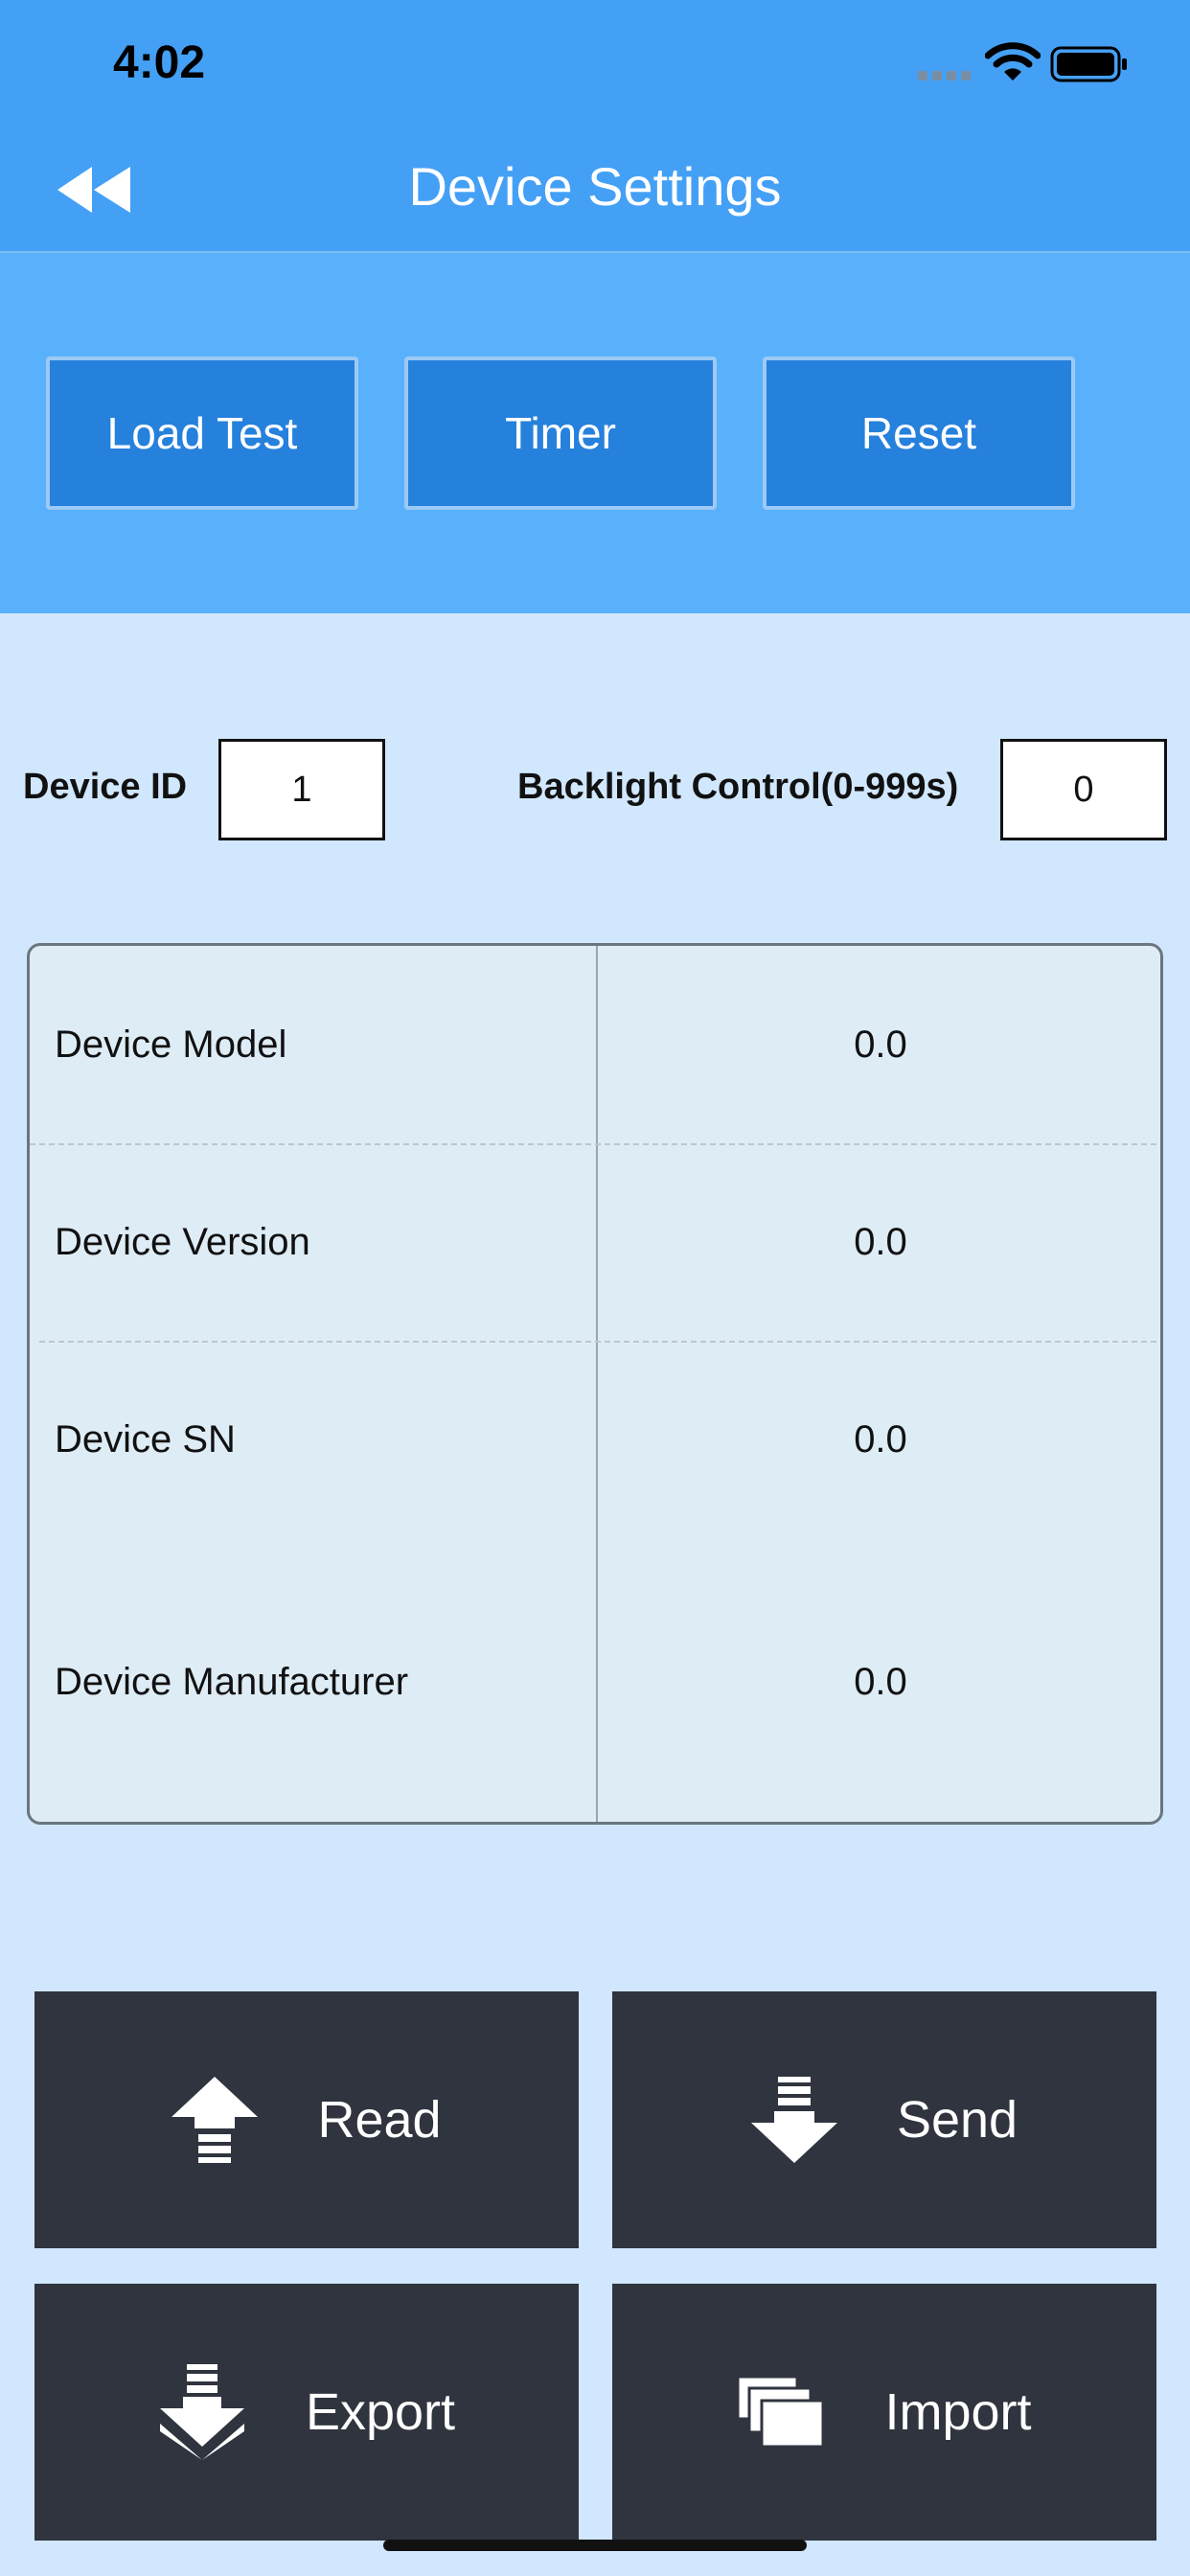 This screenshot has height=2576, width=1190. I want to click on import-button: Import, so click(884, 2412).